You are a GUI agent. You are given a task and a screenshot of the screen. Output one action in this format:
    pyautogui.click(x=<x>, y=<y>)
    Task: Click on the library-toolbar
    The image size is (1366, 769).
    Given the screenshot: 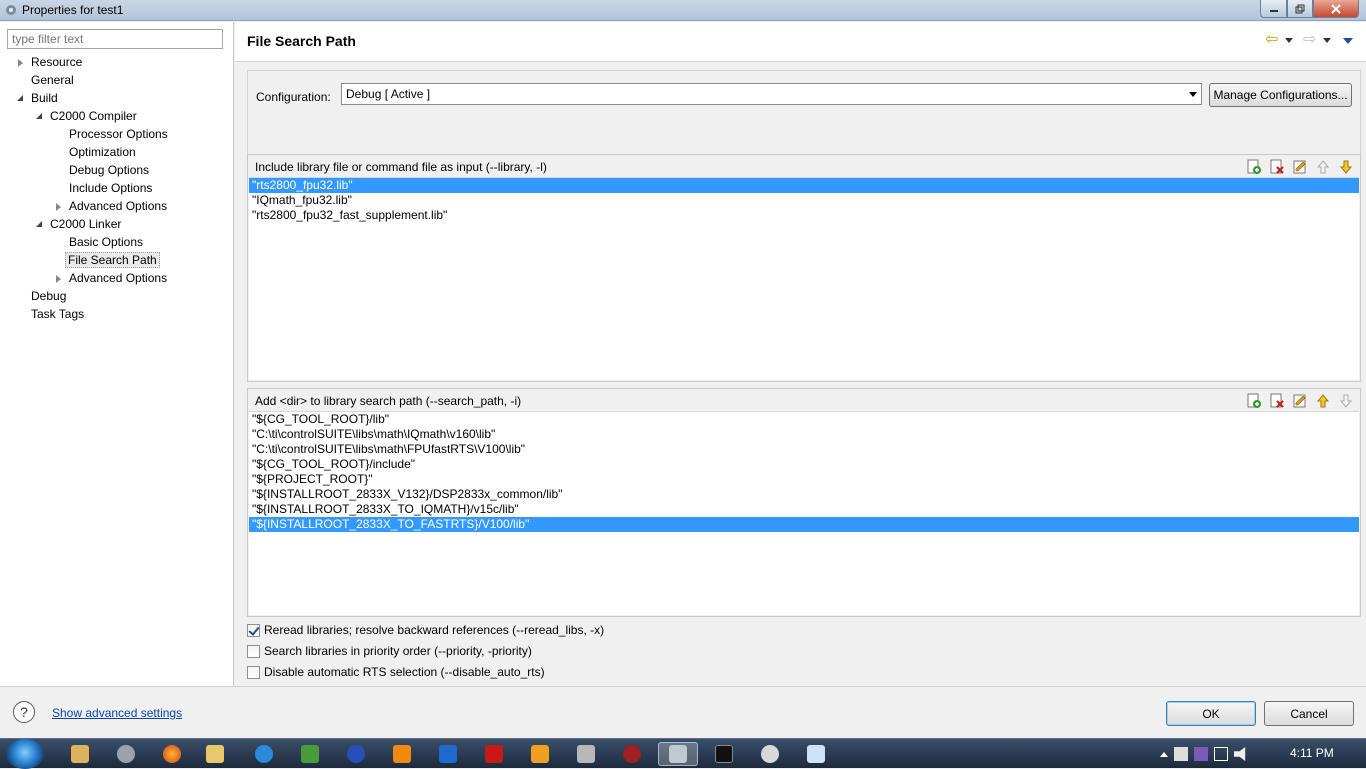 What is the action you would take?
    pyautogui.click(x=1300, y=167)
    